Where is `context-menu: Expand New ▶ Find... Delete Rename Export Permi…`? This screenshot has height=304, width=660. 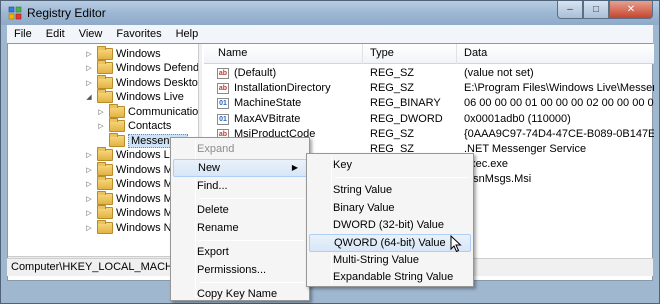 context-menu: Expand New ▶ Find... Delete Rename Export Permi… is located at coordinates (240, 219).